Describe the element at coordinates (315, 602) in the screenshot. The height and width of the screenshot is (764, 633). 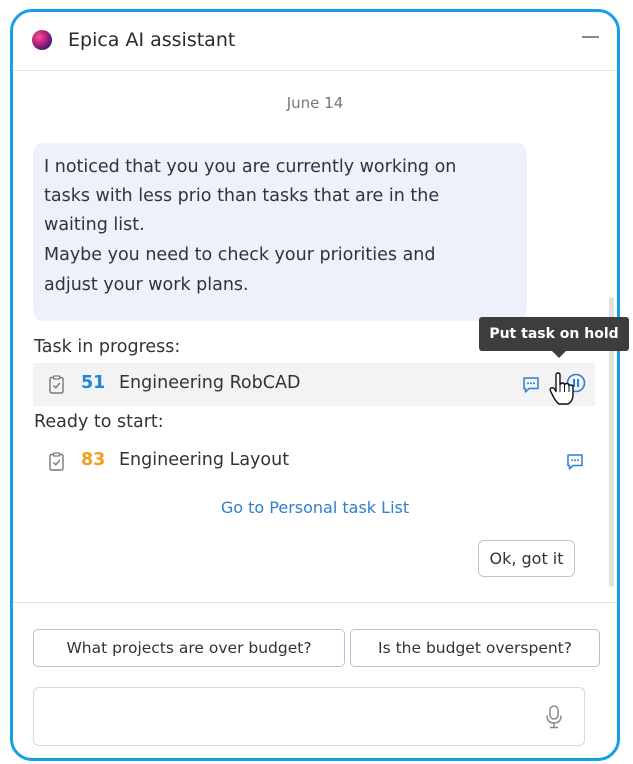
I see `divider` at that location.